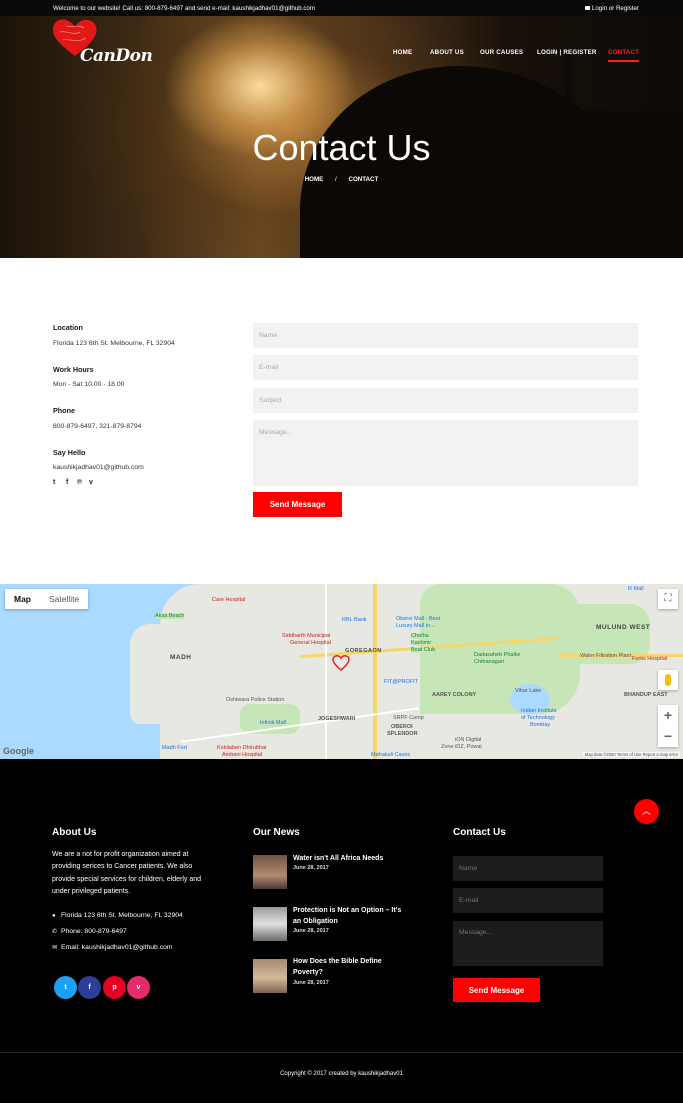 The image size is (683, 1103). I want to click on location-label: Location, so click(68, 327).